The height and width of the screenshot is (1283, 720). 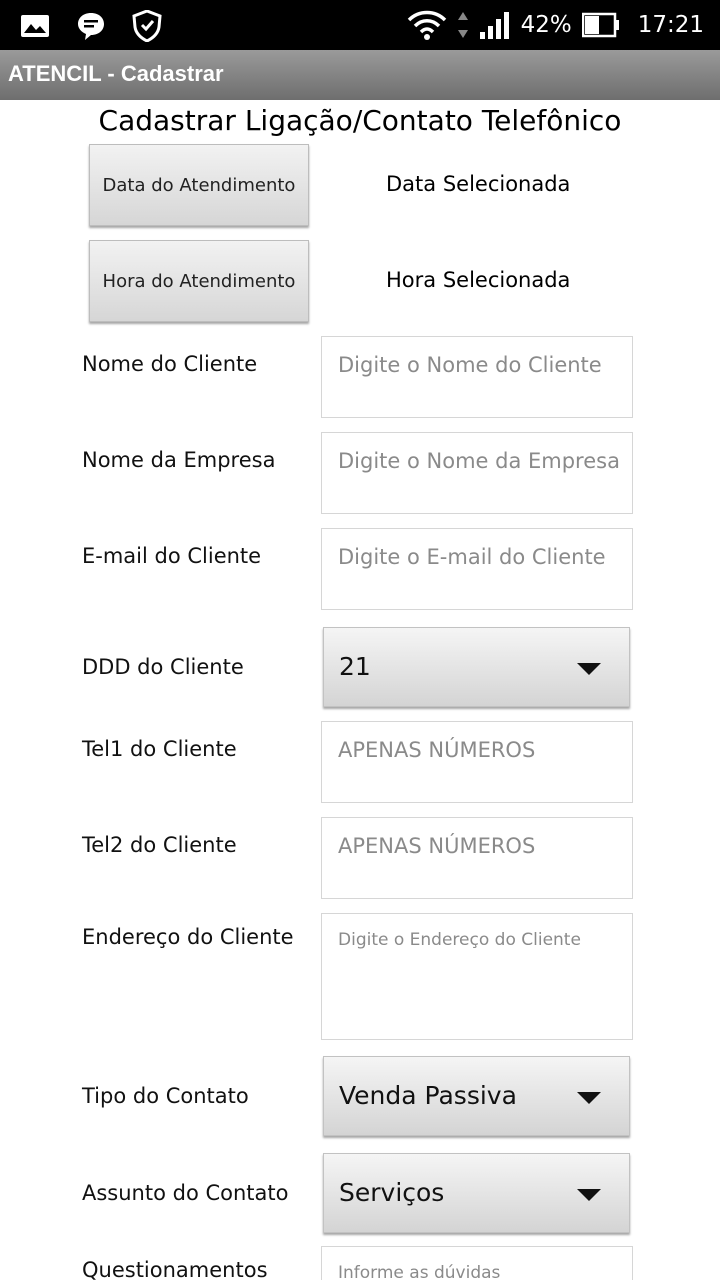 What do you see at coordinates (159, 845) in the screenshot?
I see `tel2-label: Tel2 do Cliente` at bounding box center [159, 845].